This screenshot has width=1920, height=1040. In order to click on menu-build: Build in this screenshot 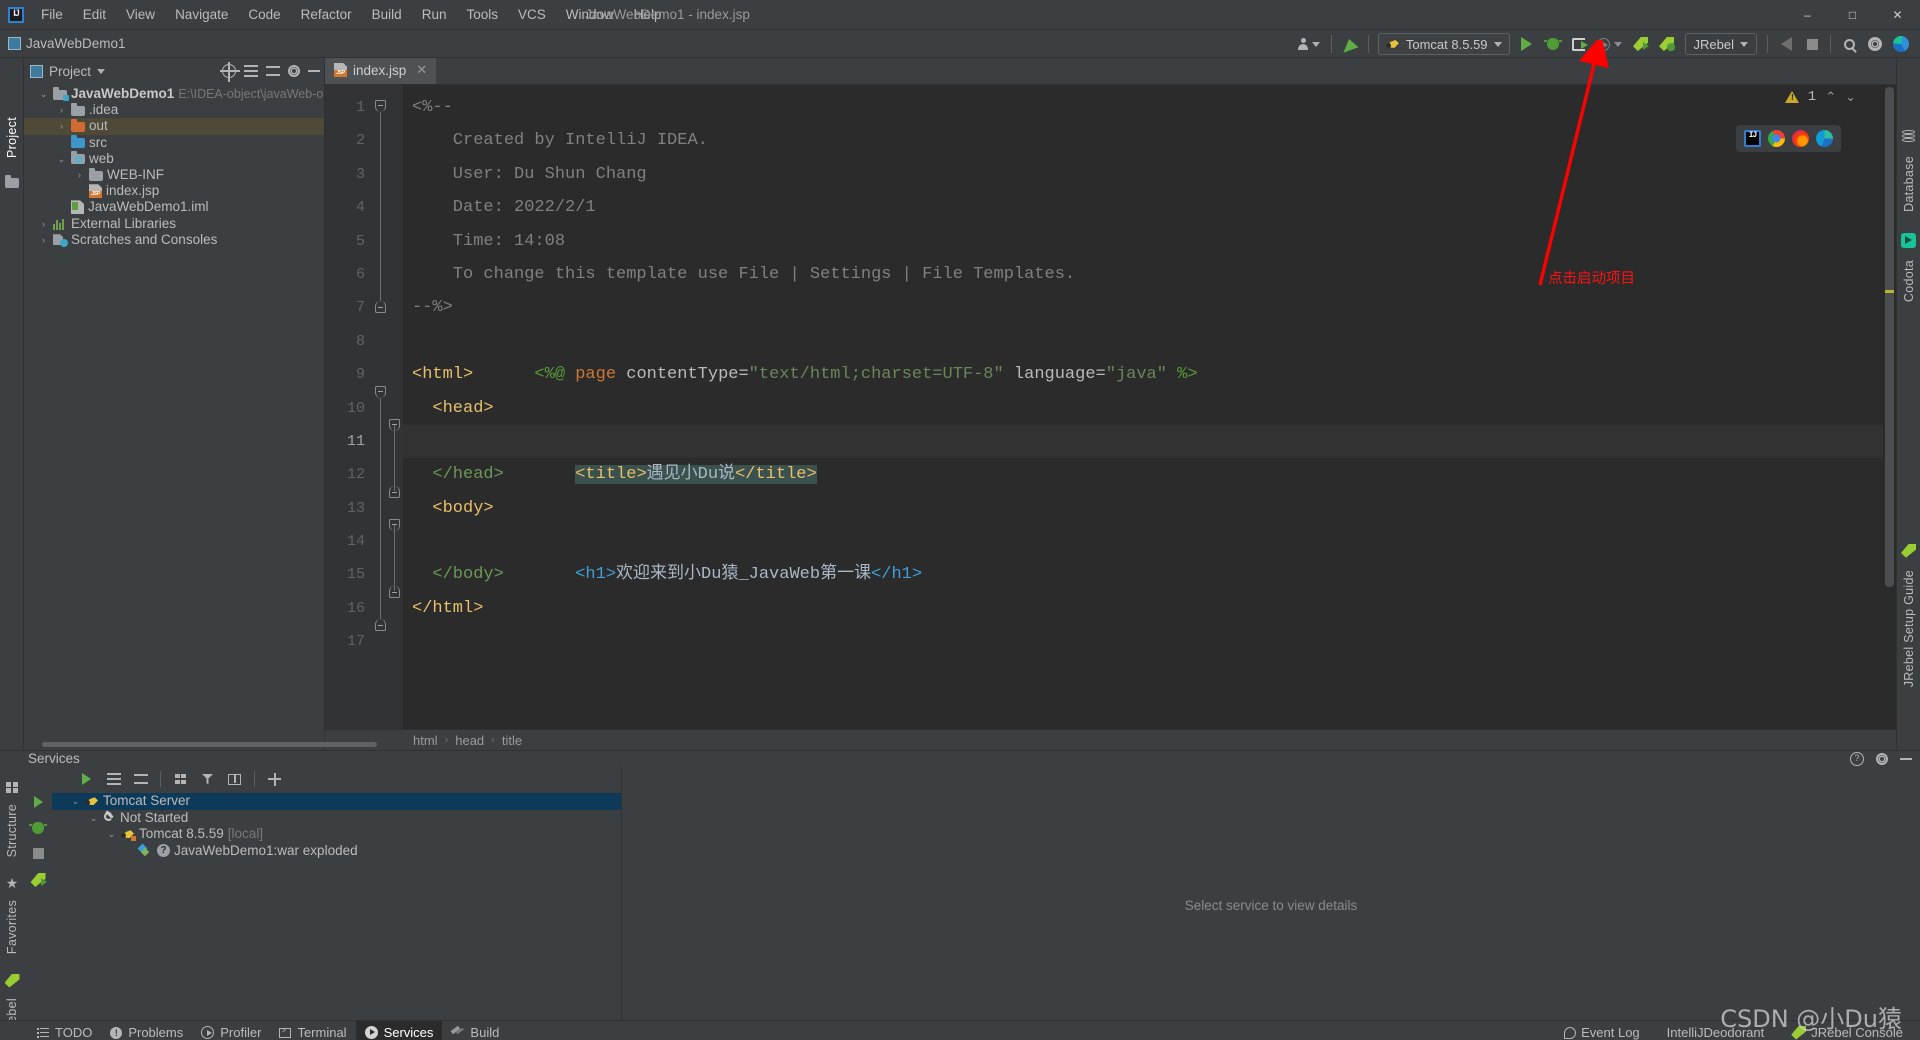, I will do `click(387, 14)`.